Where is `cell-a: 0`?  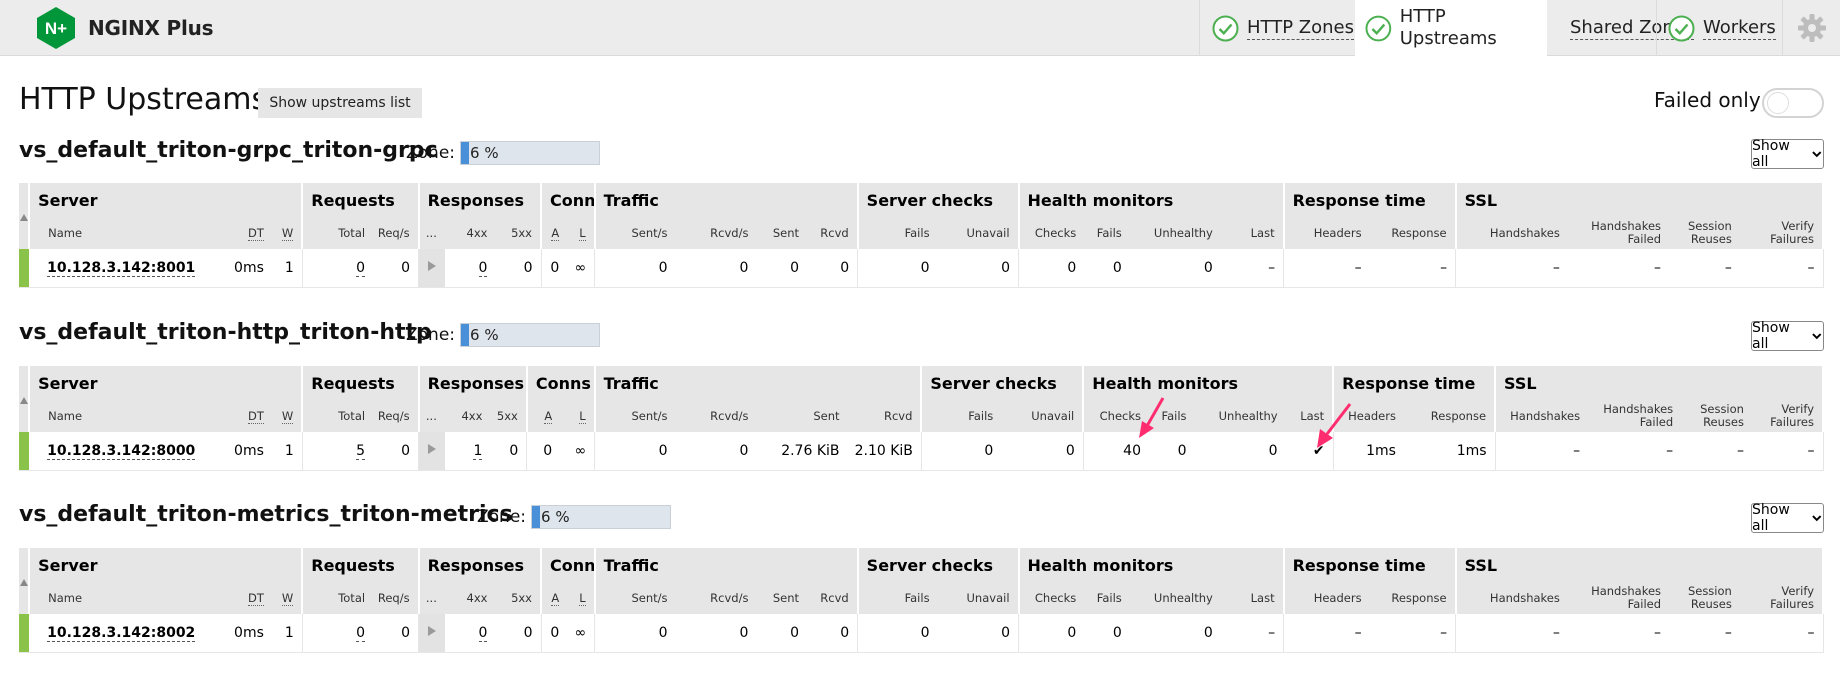
cell-a: 0 is located at coordinates (554, 633).